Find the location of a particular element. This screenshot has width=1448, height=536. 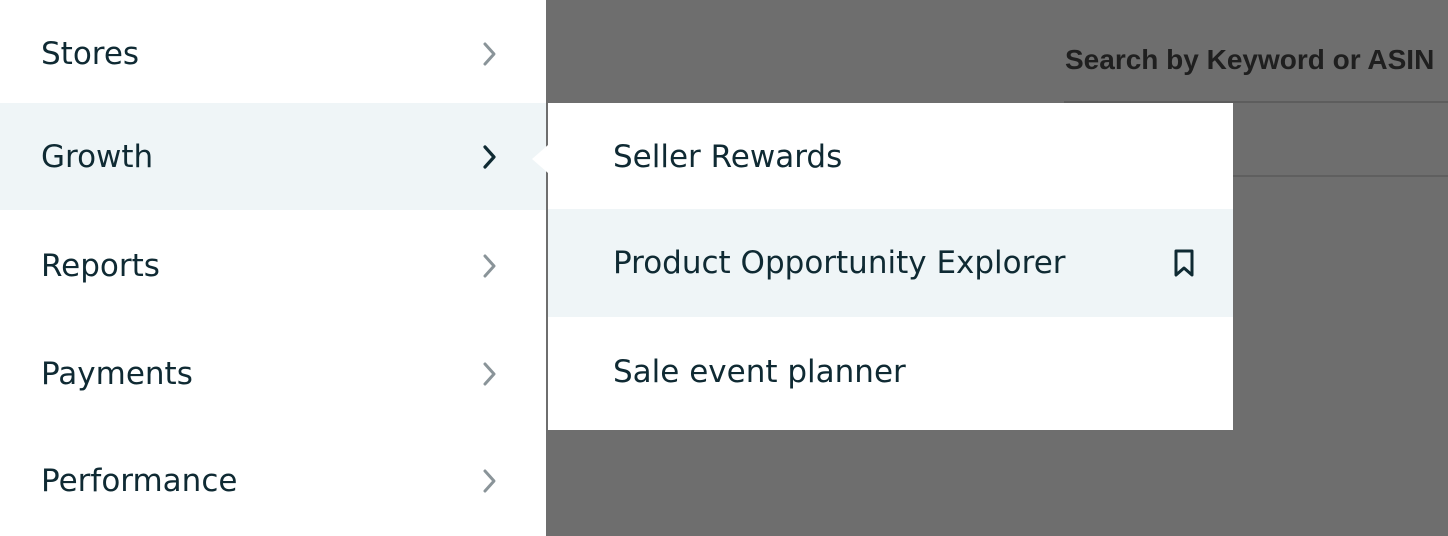

menu-item-label: Payments is located at coordinates (117, 373).